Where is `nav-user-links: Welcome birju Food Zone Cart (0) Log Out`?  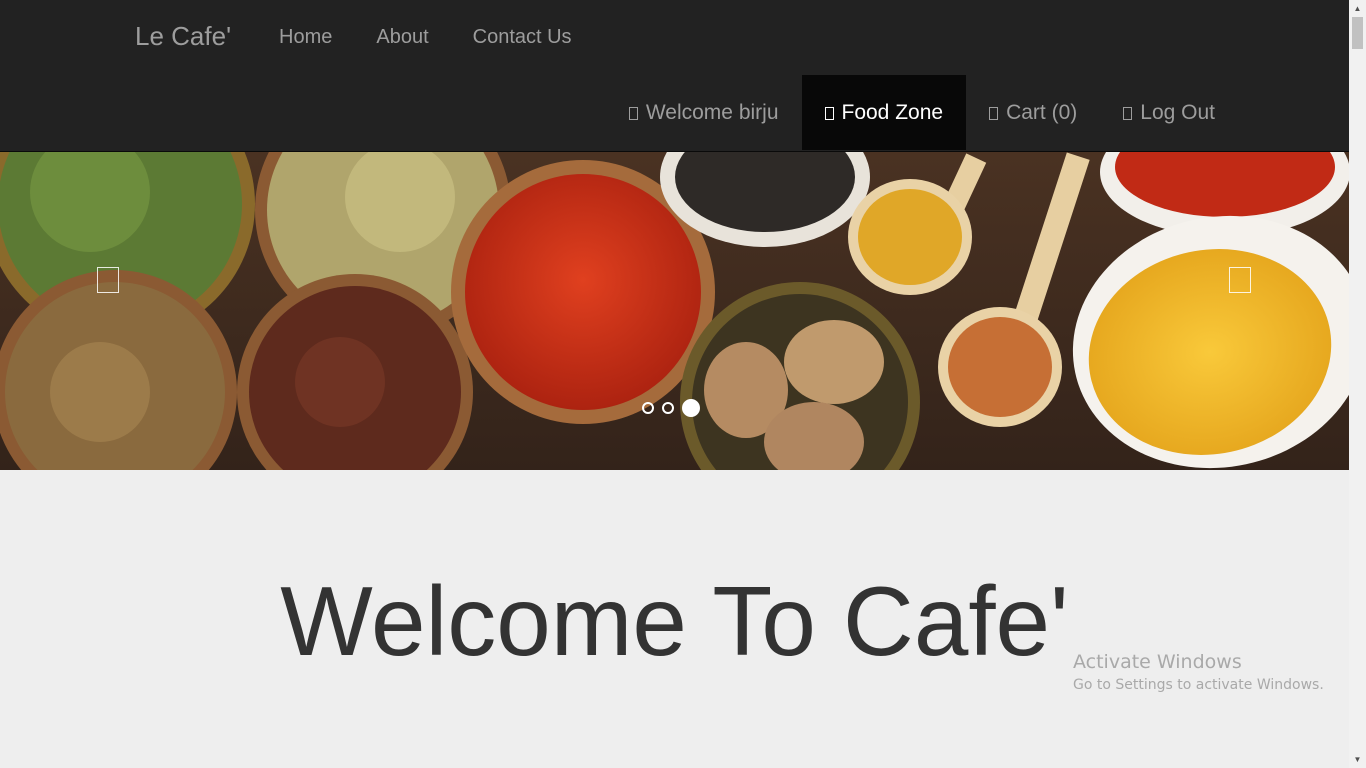
nav-user-links: Welcome birju Food Zone Cart (0) Log Out is located at coordinates (922, 112).